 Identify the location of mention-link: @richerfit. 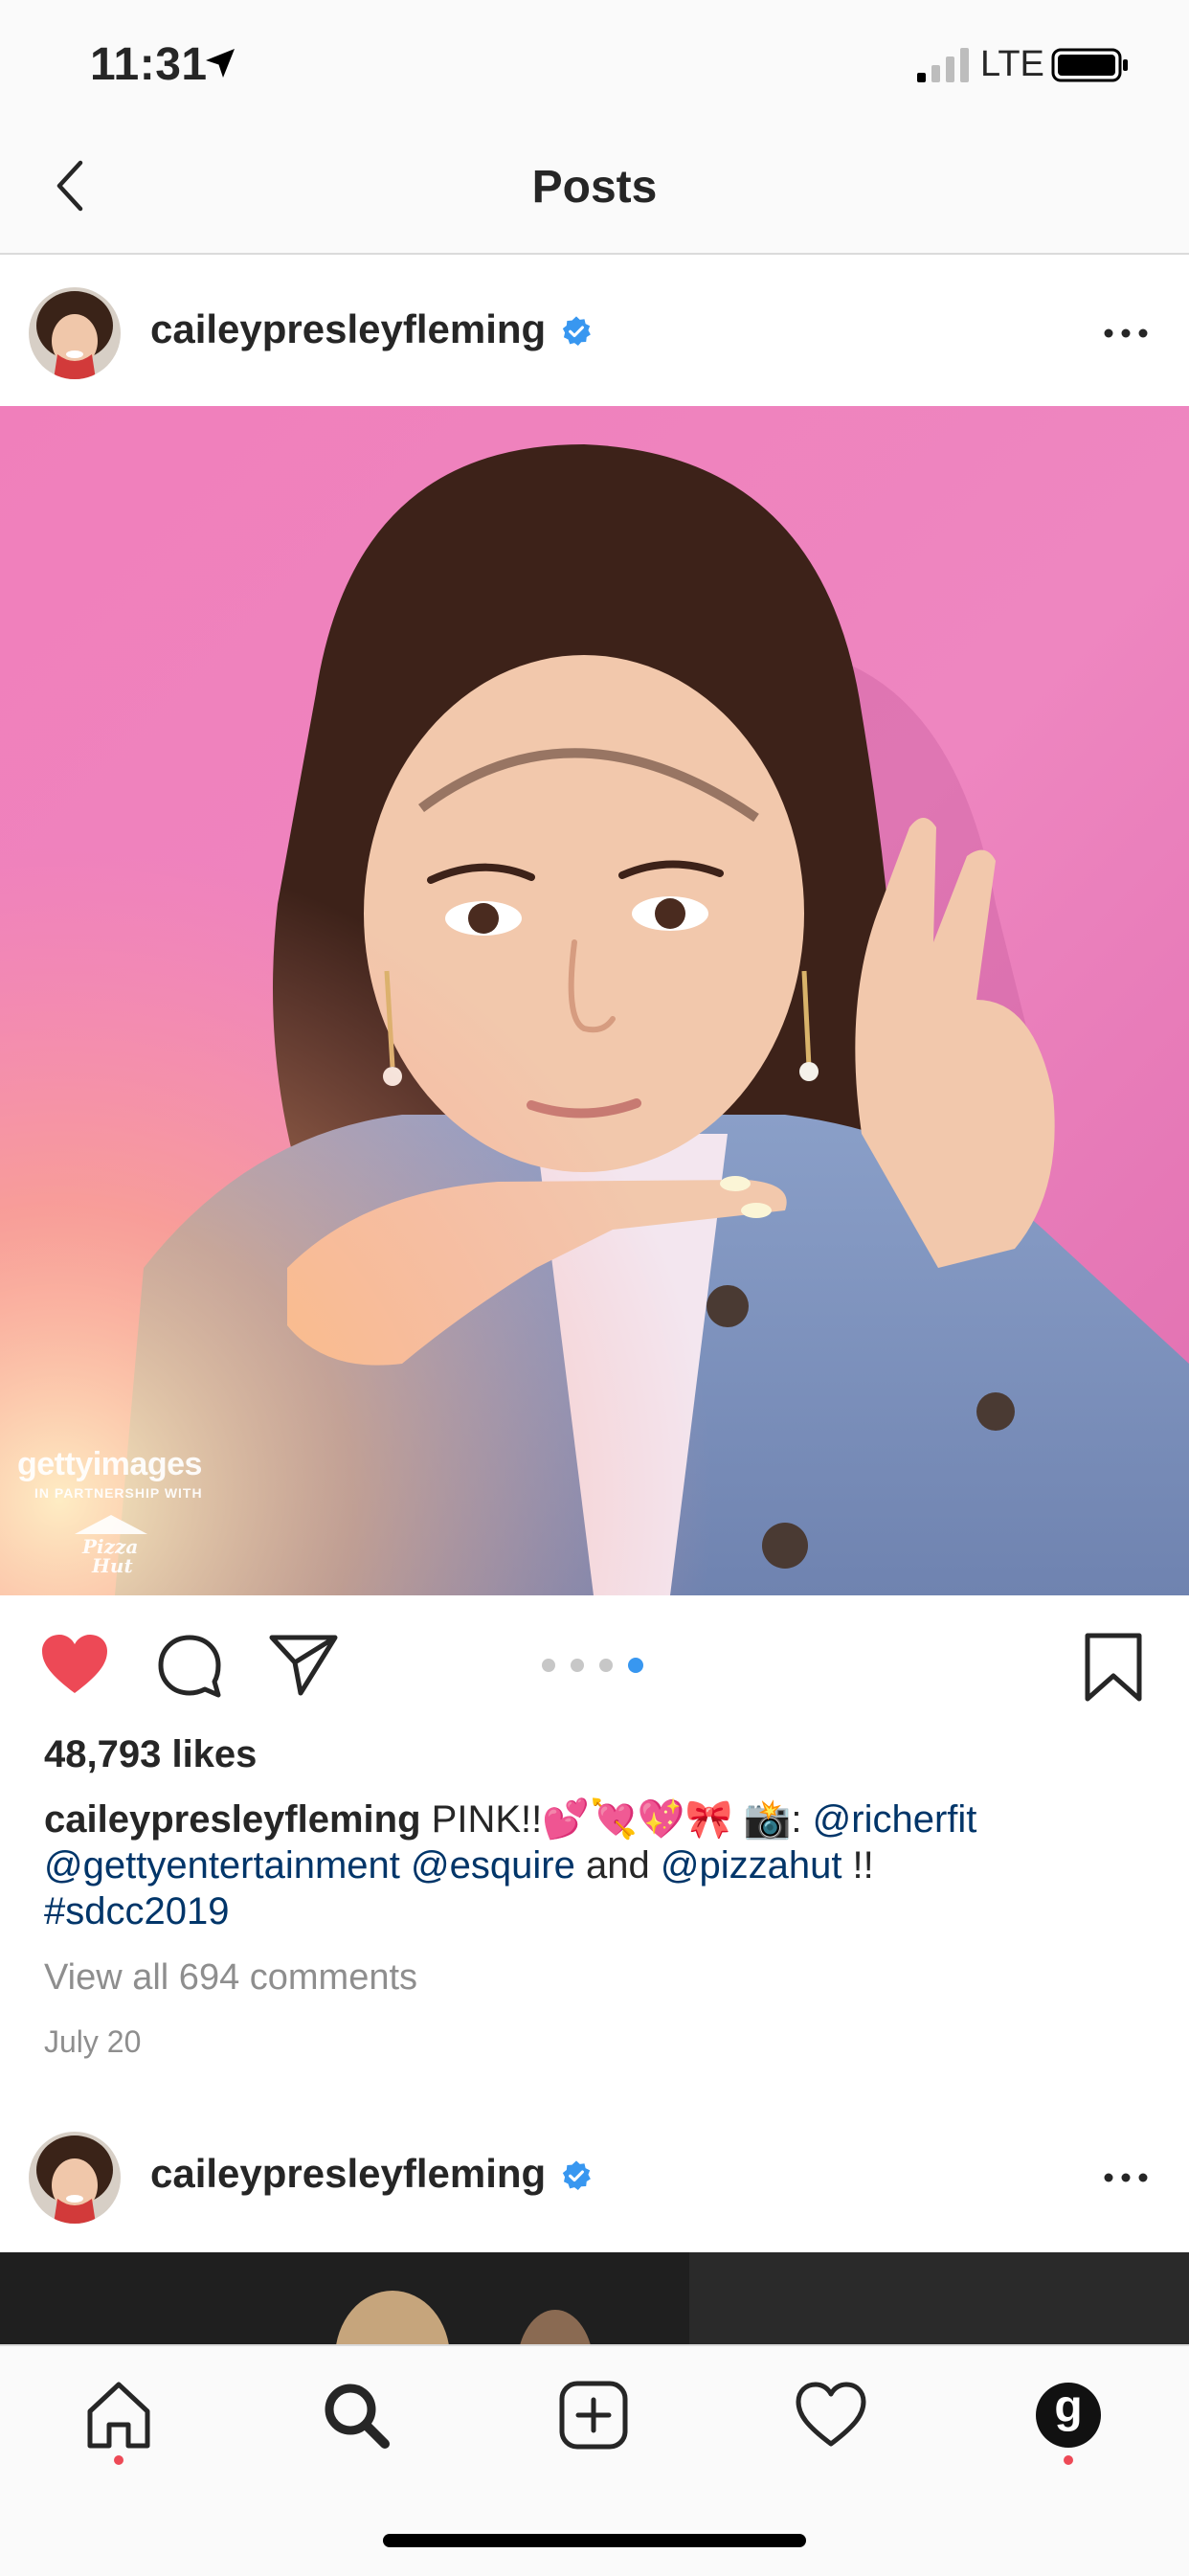
(895, 1819).